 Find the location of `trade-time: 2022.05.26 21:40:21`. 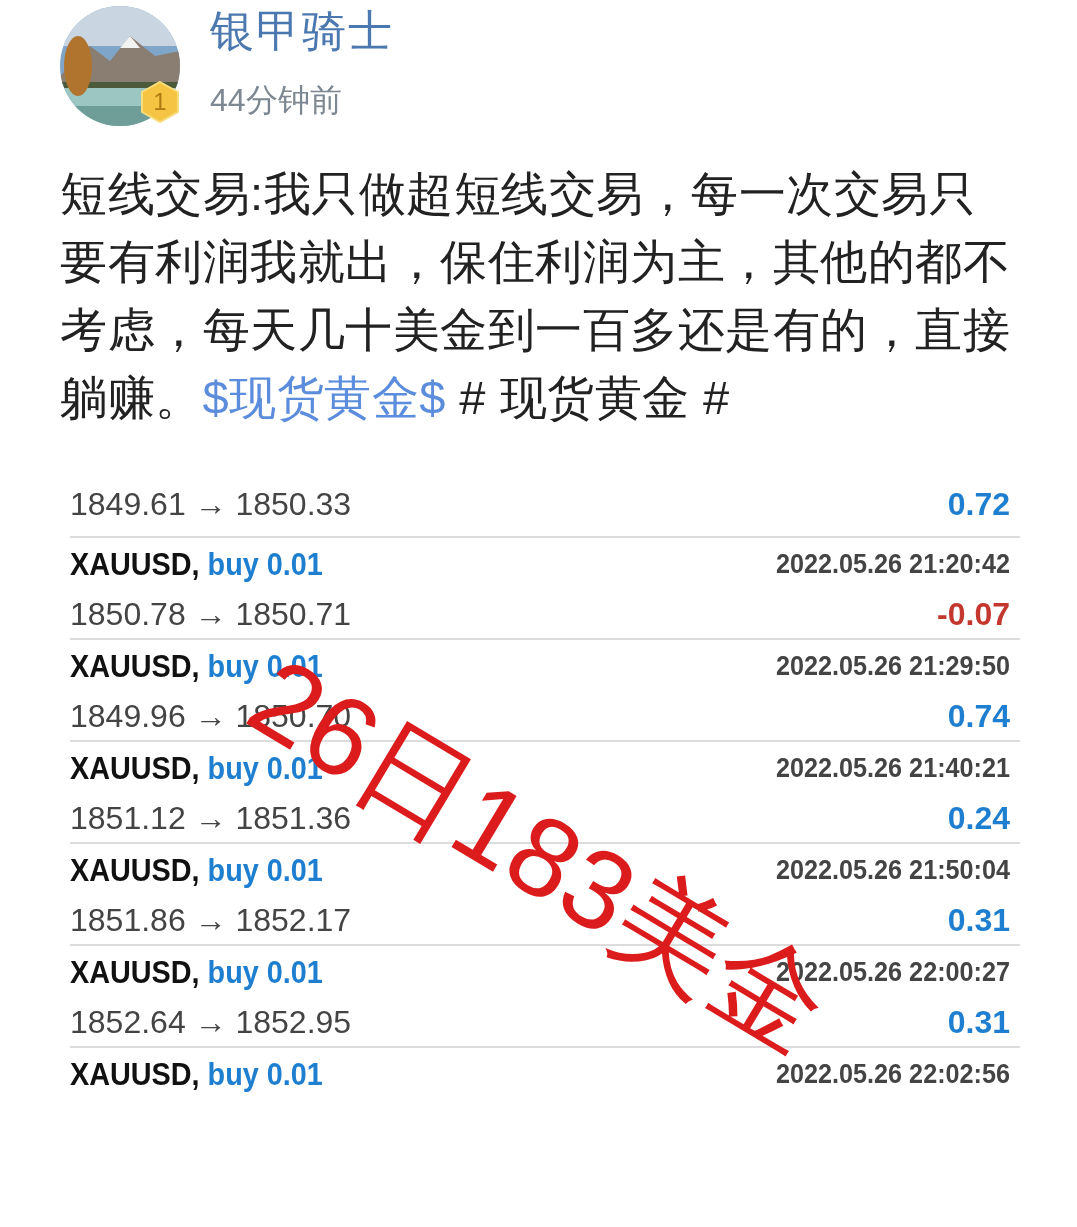

trade-time: 2022.05.26 21:40:21 is located at coordinates (893, 768).